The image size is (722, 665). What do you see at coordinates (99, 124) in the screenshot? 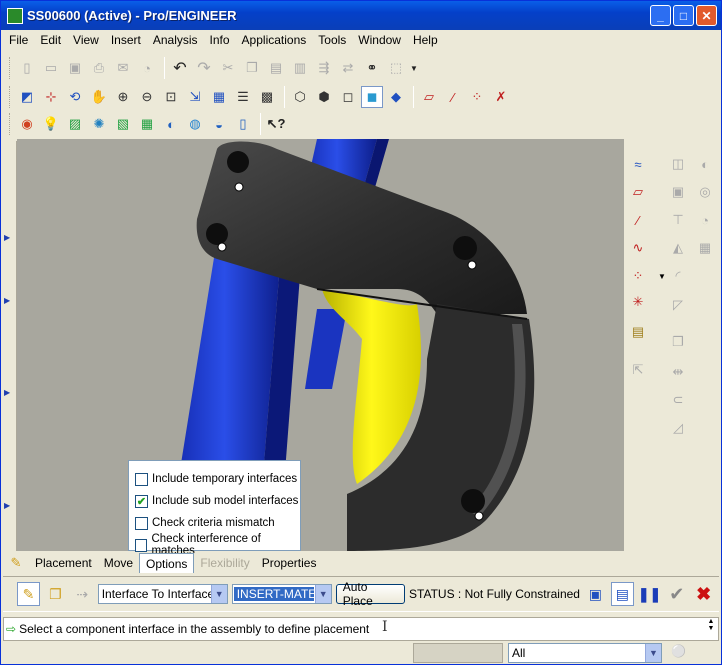
I see `perspective-icon: ✺` at bounding box center [99, 124].